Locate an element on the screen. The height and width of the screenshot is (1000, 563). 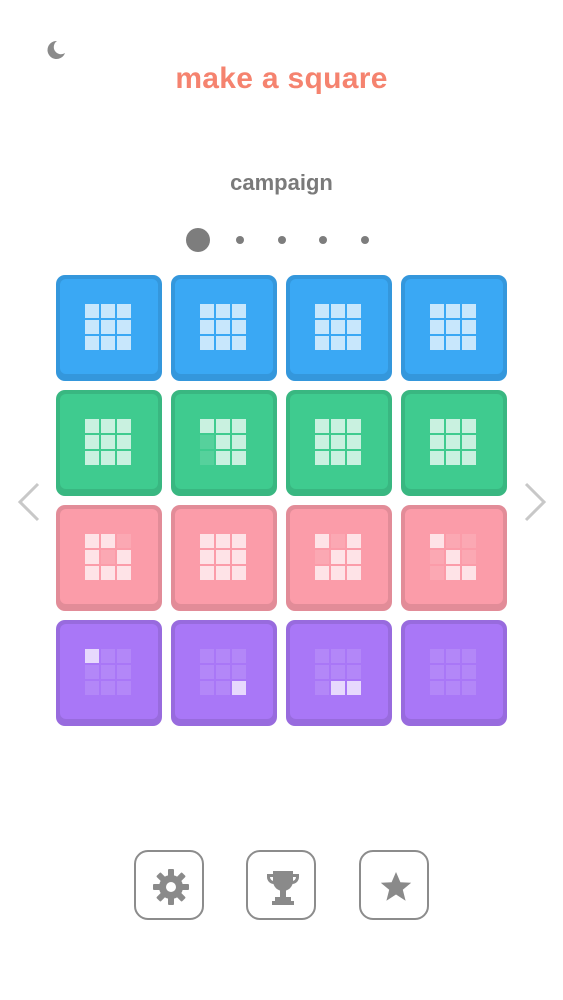
achievements-button is located at coordinates (281, 885).